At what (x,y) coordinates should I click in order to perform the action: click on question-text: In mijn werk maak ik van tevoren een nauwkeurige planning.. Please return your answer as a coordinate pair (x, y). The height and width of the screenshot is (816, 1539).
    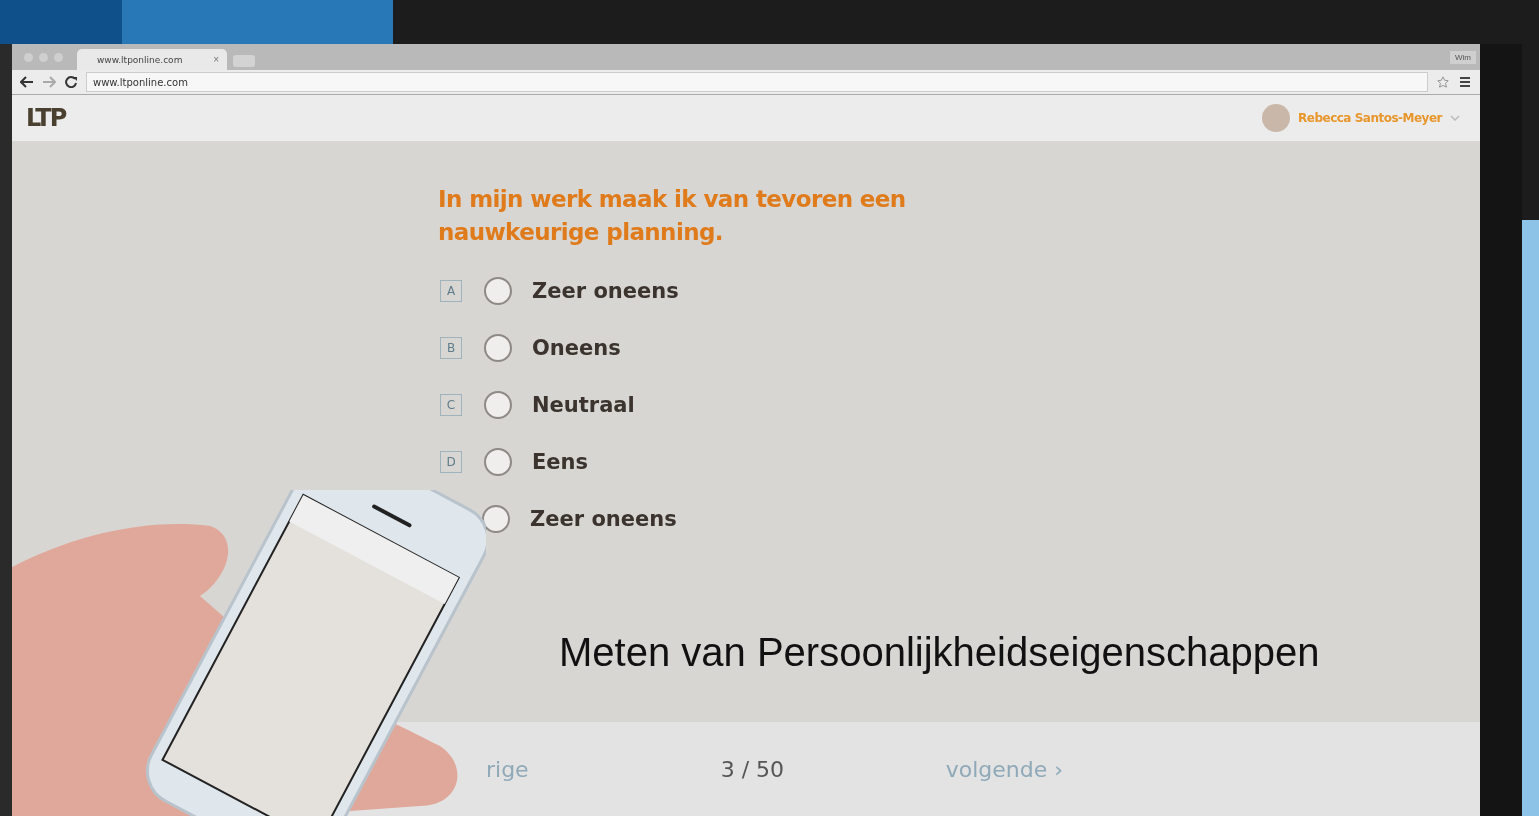
    Looking at the image, I should click on (672, 216).